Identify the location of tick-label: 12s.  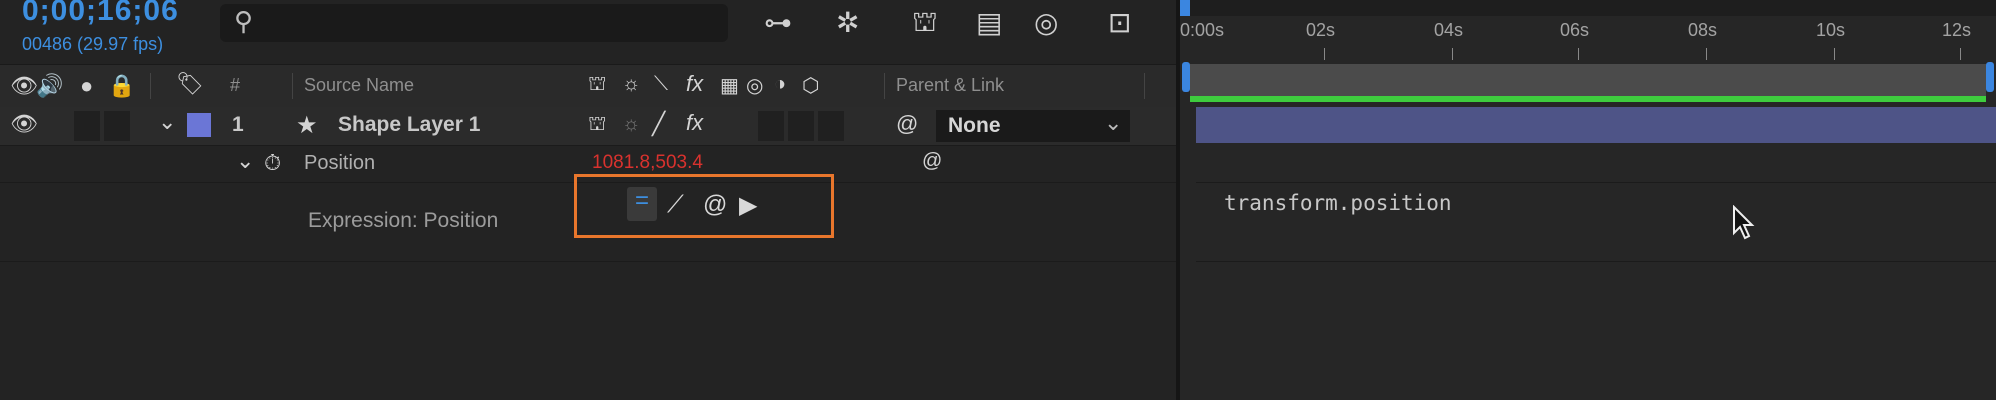
(1957, 30).